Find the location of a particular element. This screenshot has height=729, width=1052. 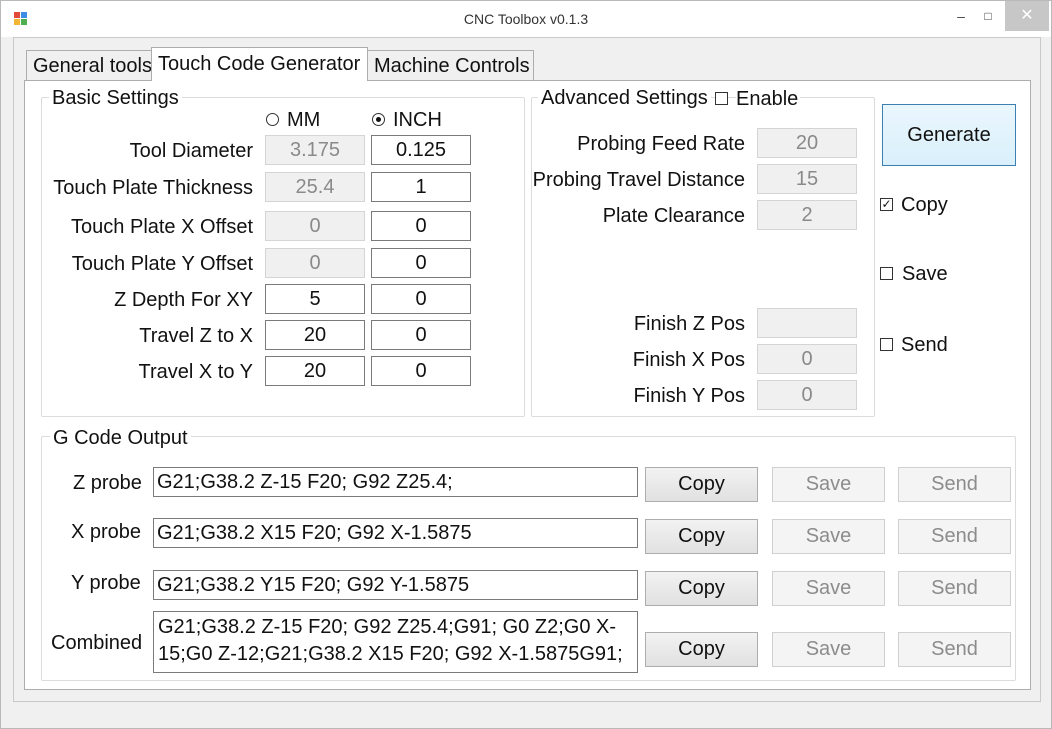

window-title: CNC Toolbox v0.1.3 is located at coordinates (526, 19).